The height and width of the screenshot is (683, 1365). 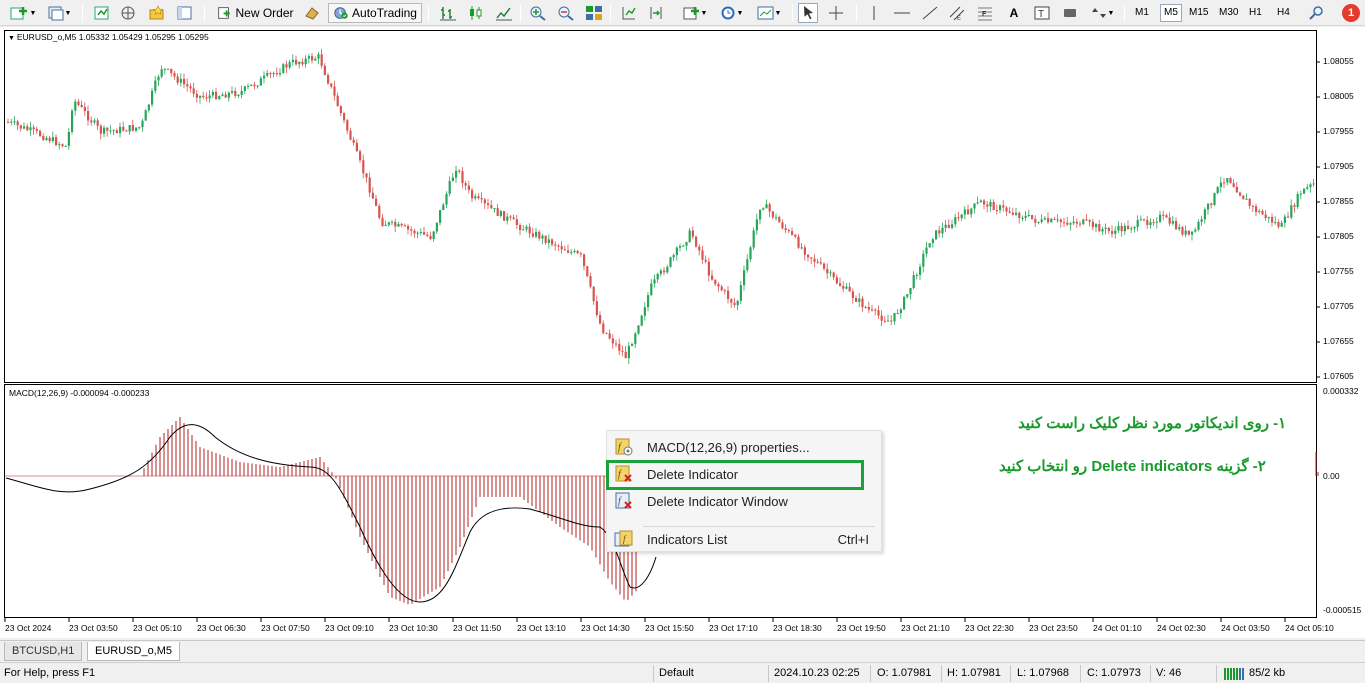 I want to click on terminal-icon, so click(x=184, y=13).